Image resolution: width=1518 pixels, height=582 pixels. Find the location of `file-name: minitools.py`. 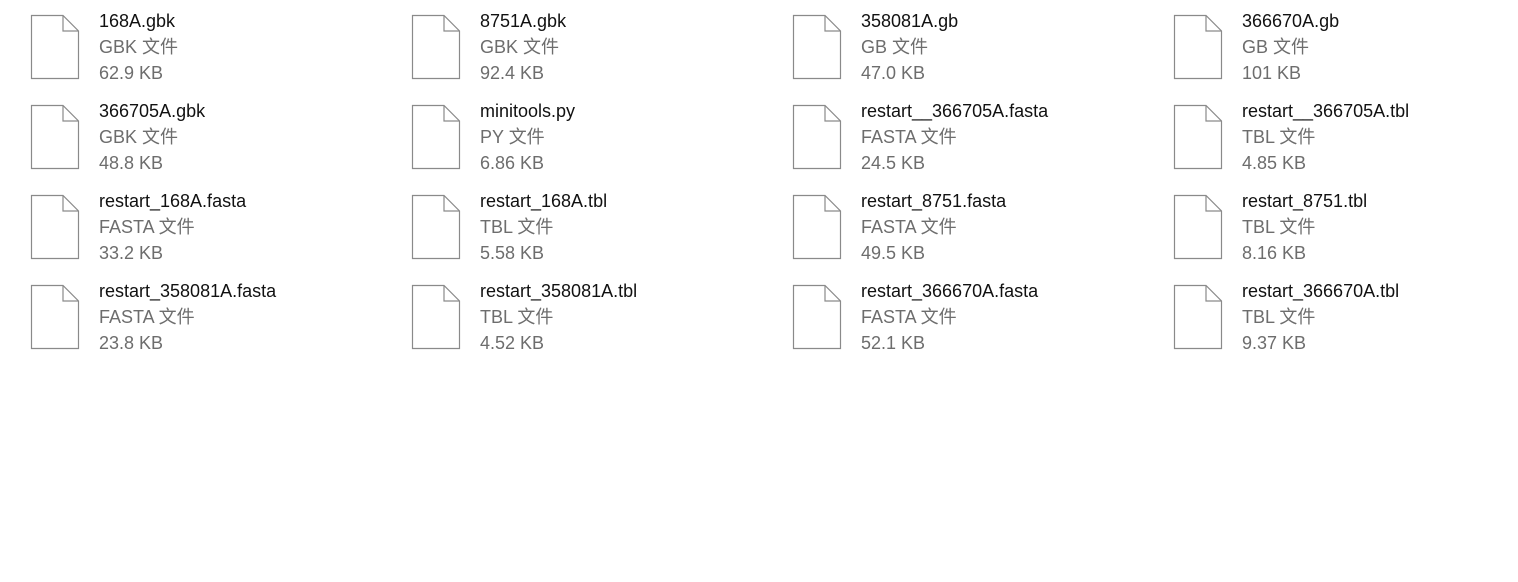

file-name: minitools.py is located at coordinates (527, 111).